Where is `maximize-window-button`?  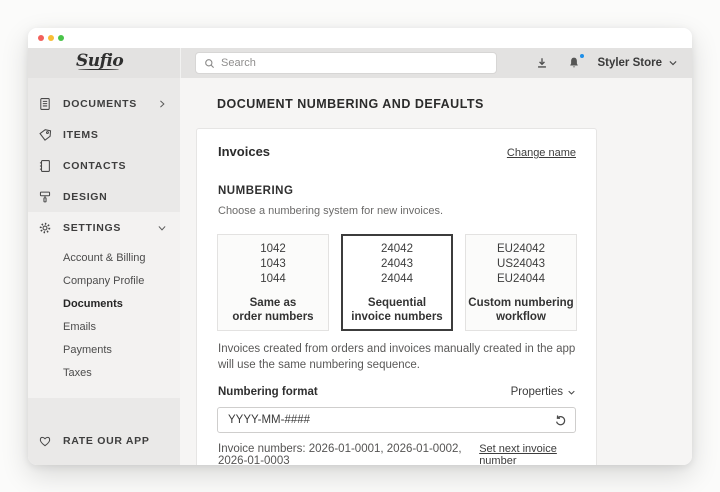 maximize-window-button is located at coordinates (61, 38).